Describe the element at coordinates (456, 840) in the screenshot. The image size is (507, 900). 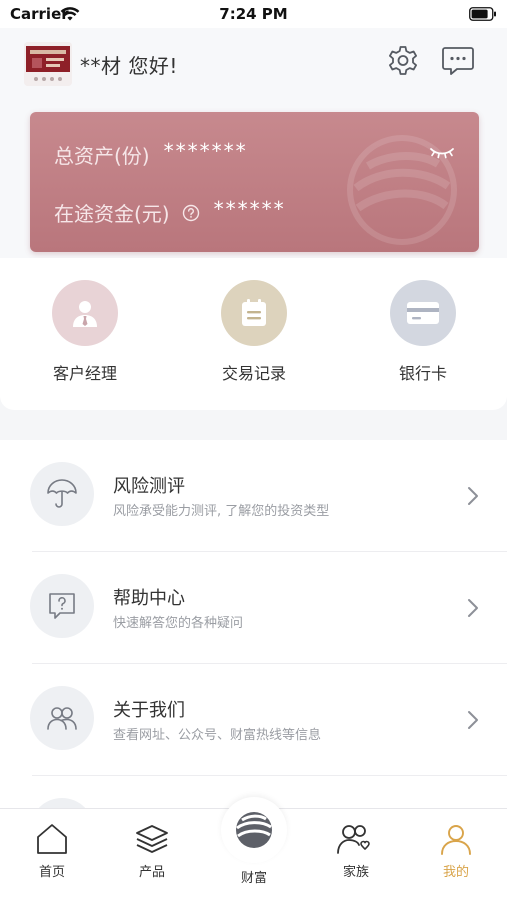
I see `user-icon` at that location.